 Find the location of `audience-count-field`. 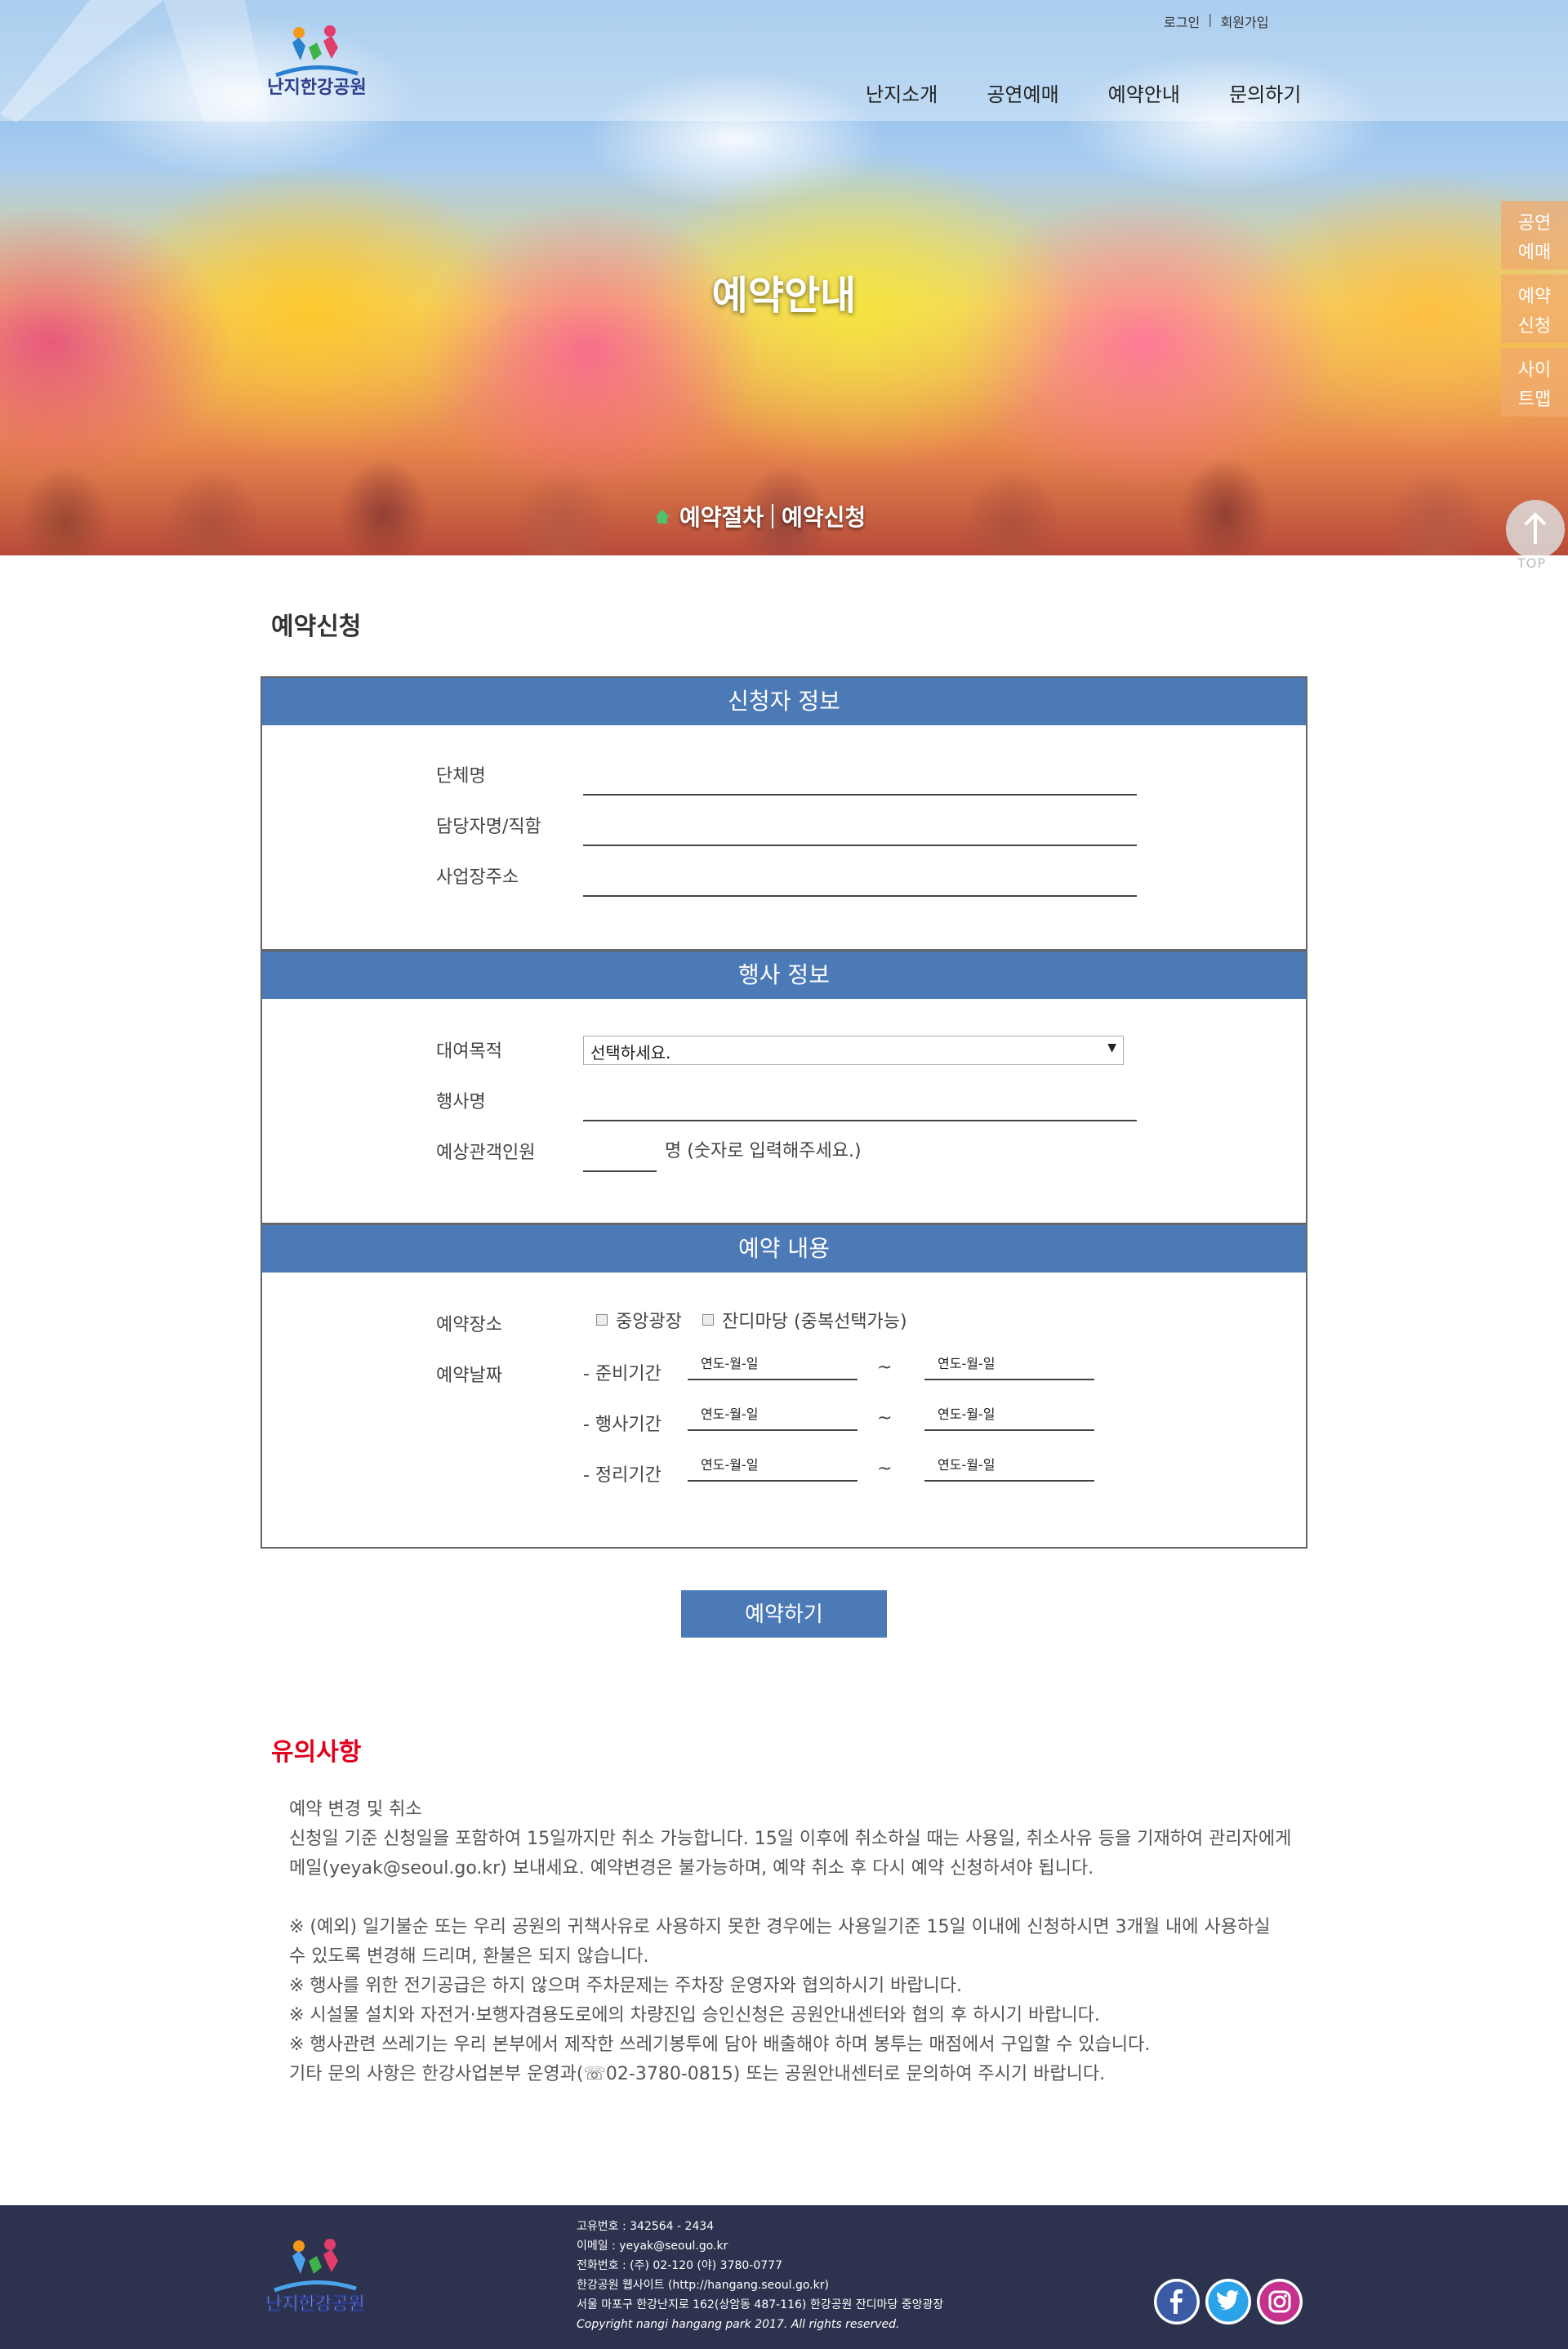

audience-count-field is located at coordinates (620, 1171).